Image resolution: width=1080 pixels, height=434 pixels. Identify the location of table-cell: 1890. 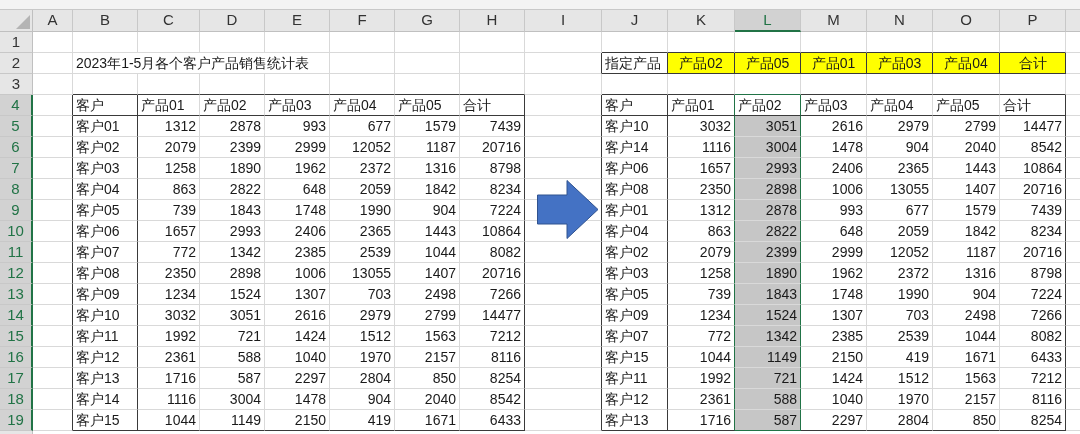
(768, 273).